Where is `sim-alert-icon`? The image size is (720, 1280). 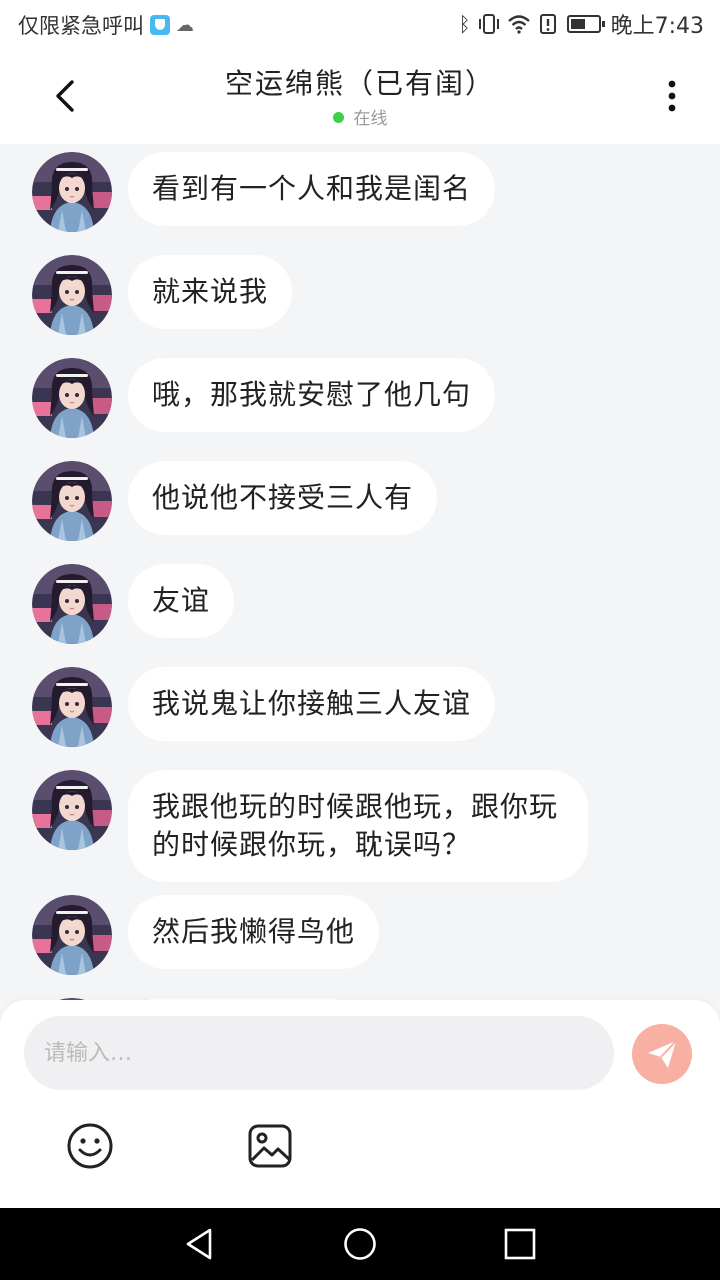
sim-alert-icon is located at coordinates (547, 24).